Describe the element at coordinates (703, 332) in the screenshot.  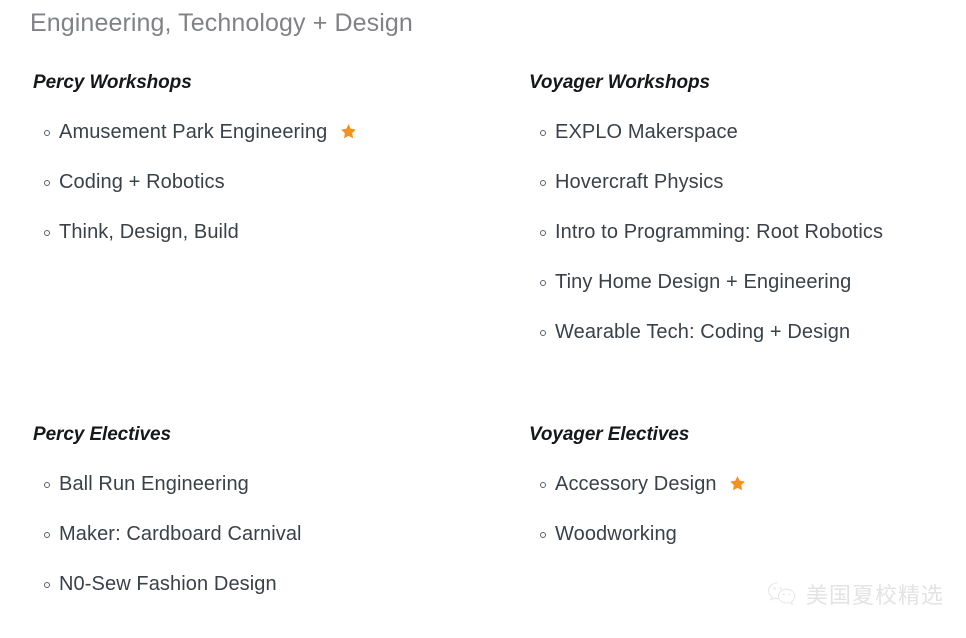
I see `course-label: Wearable Tech: Coding + Design` at that location.